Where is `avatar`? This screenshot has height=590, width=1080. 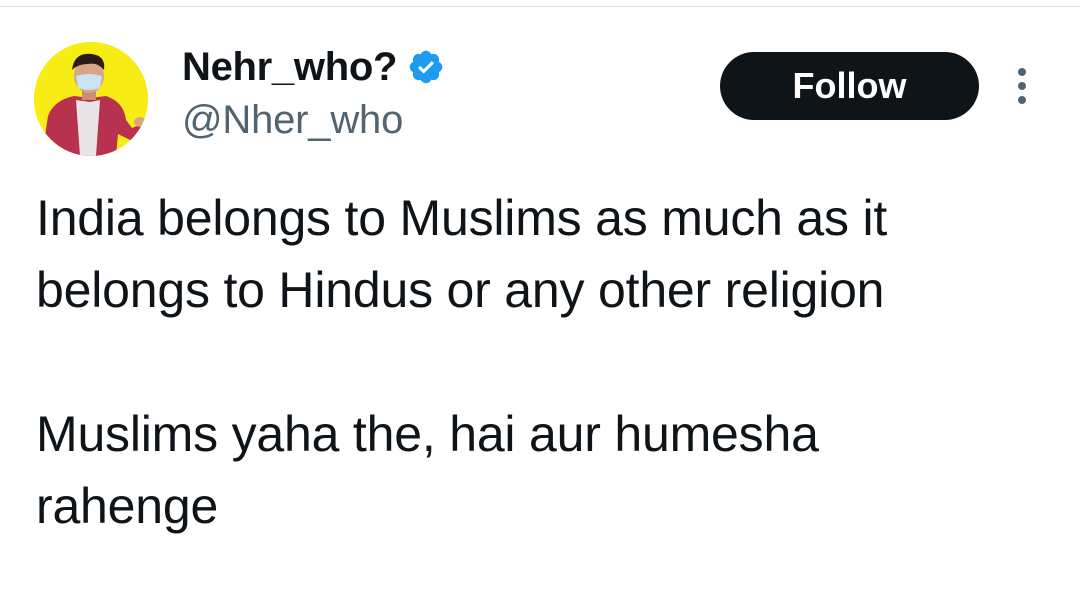
avatar is located at coordinates (91, 99).